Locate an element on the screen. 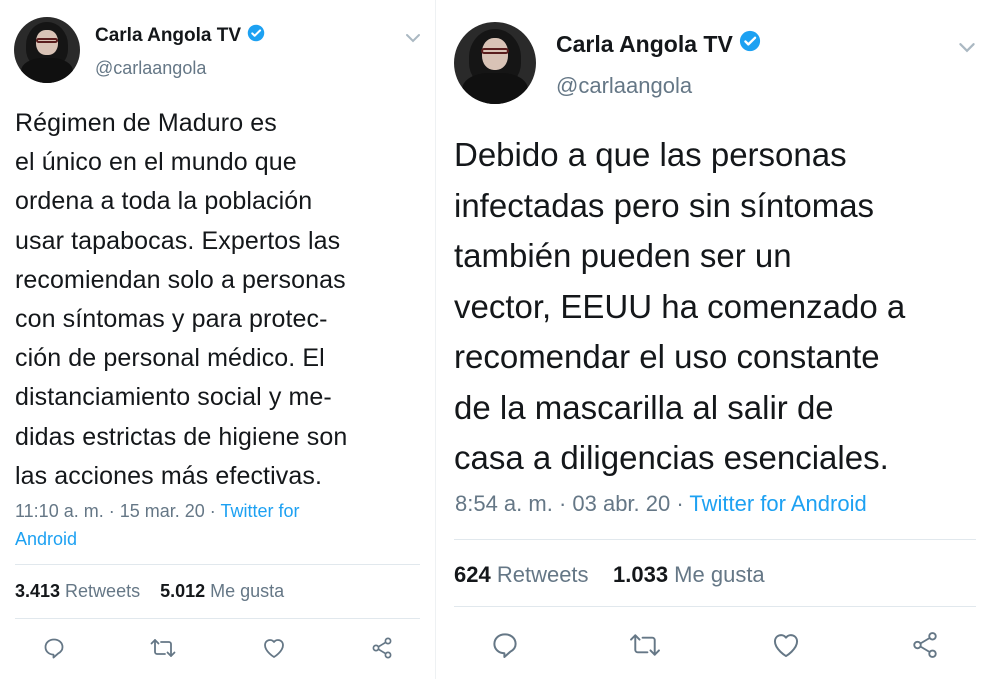  tweet-stats: 3.413 Retweets 5.012 Me gusta is located at coordinates (149, 591).